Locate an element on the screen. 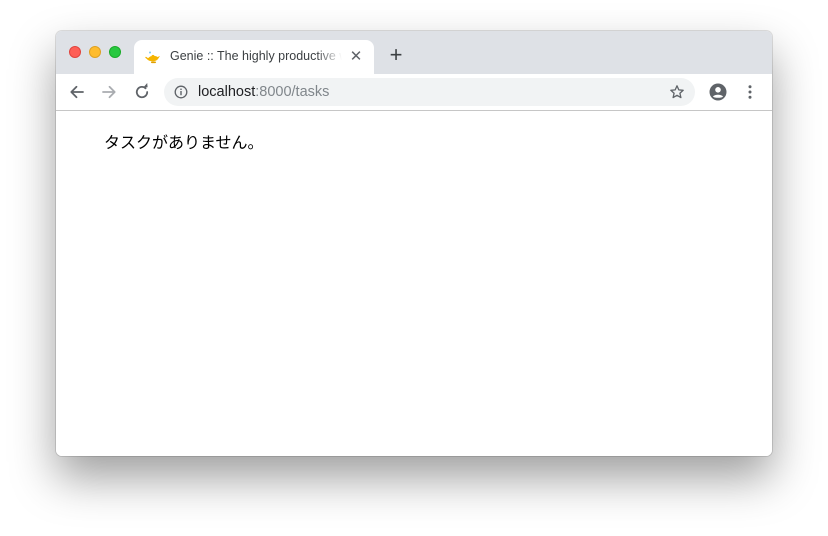 Image resolution: width=828 pixels, height=536 pixels. reload-icon is located at coordinates (142, 91).